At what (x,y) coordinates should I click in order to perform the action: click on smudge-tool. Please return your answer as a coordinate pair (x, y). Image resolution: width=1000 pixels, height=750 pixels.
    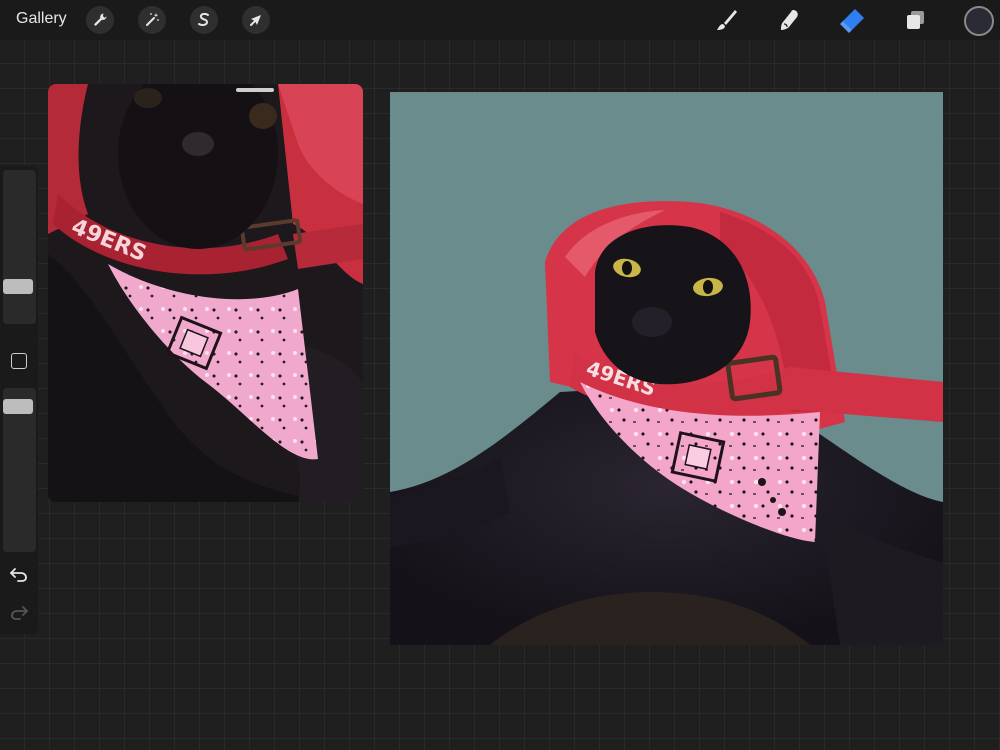
    Looking at the image, I should click on (789, 20).